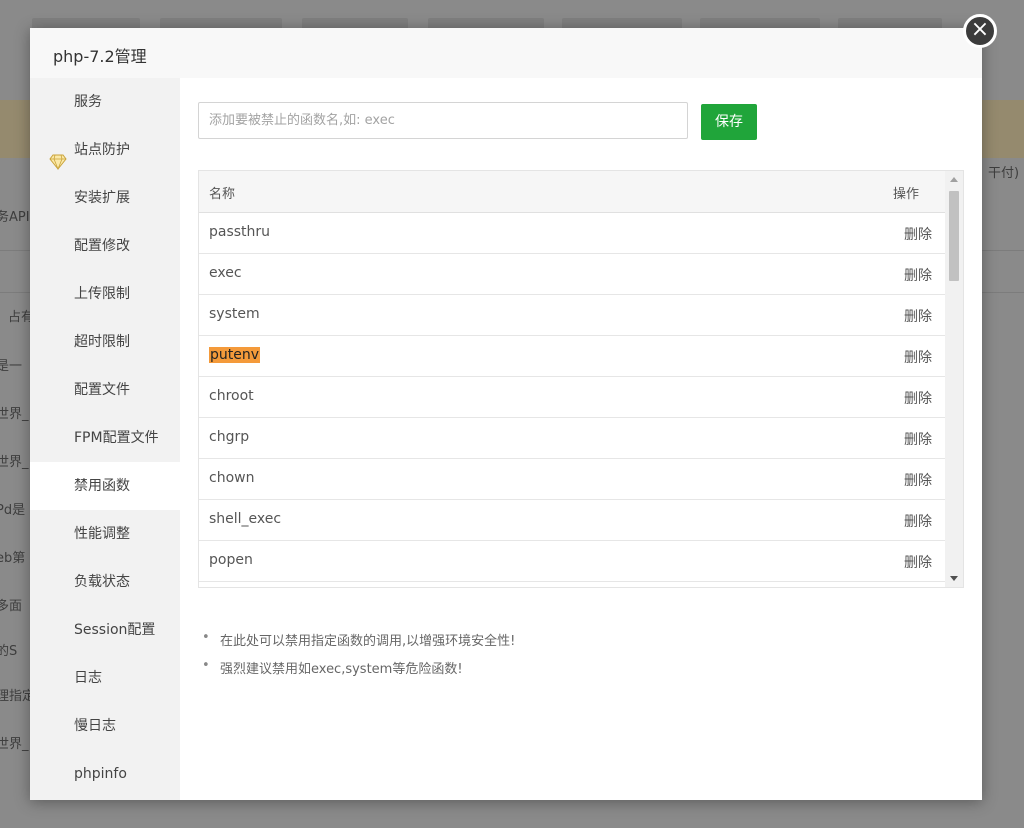  Describe the element at coordinates (572, 438) in the screenshot. I see `table-row: chgrp 删除` at that location.